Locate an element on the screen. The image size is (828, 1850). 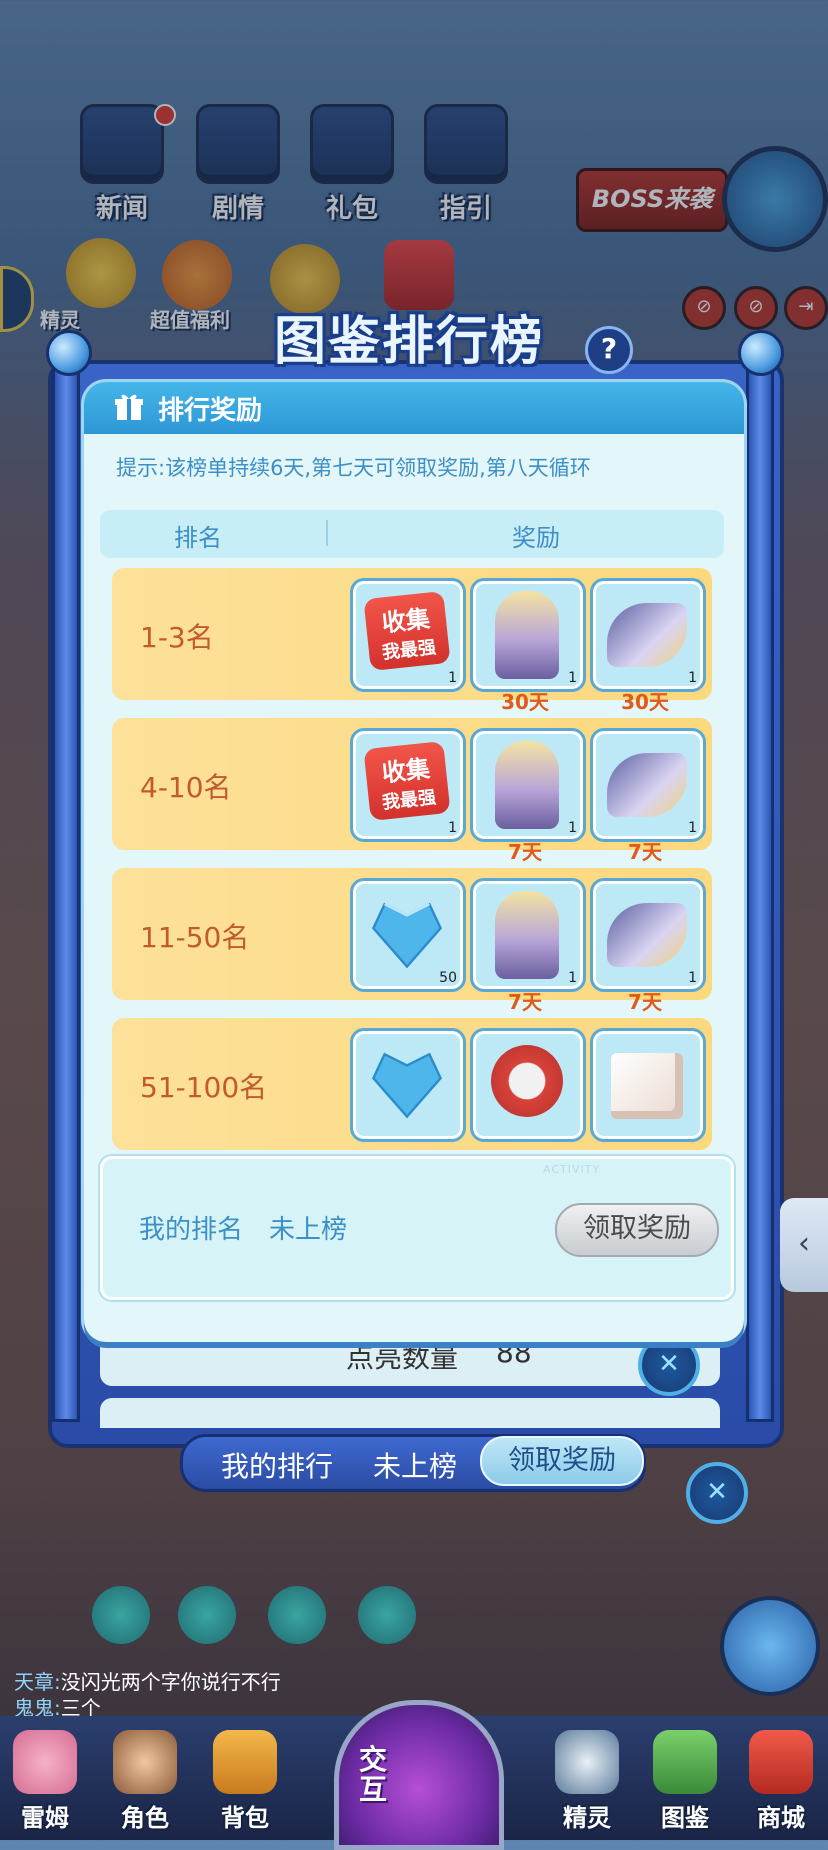
chat-user: 天章: is located at coordinates (37, 1682).